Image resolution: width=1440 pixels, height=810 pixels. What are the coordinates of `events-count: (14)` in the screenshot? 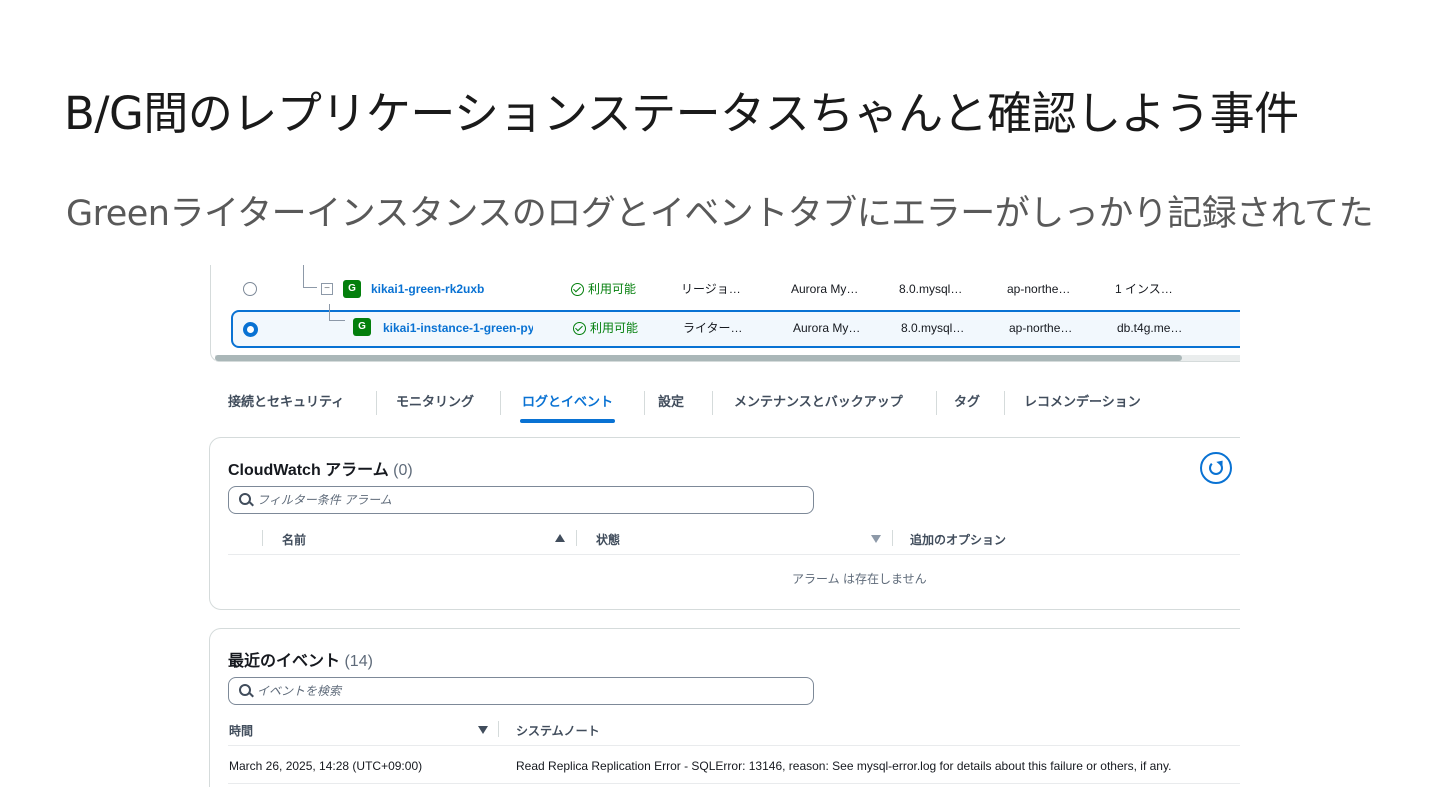 It's located at (358, 661).